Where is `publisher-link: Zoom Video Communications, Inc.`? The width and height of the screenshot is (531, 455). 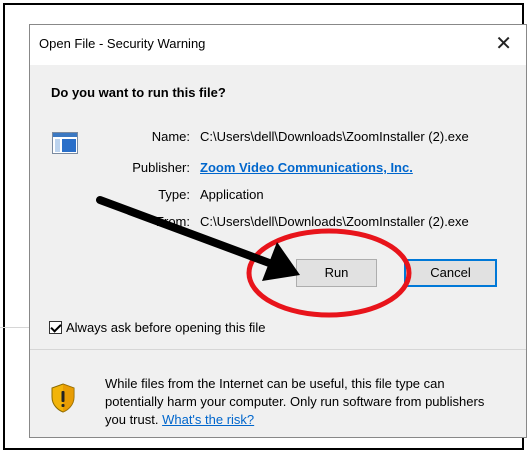
publisher-link: Zoom Video Communications, Inc. is located at coordinates (306, 167).